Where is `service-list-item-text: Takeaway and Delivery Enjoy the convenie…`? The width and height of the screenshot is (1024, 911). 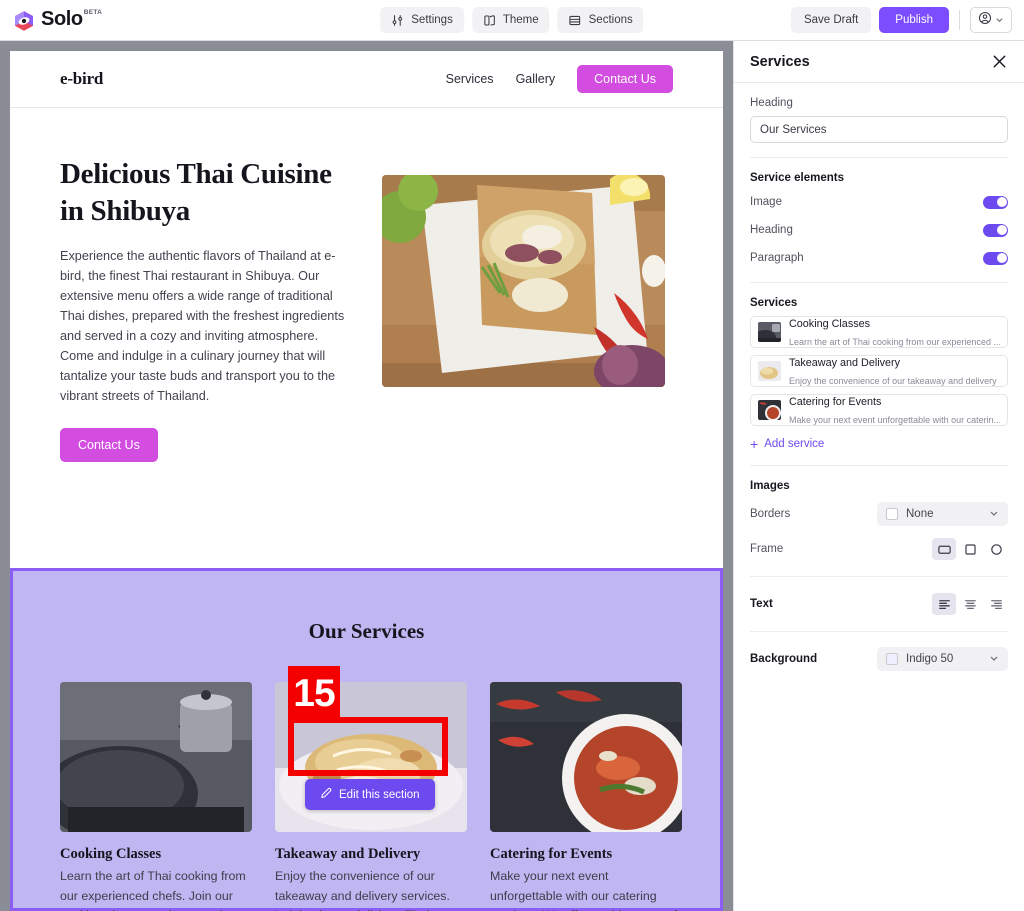
service-list-item-text: Takeaway and Delivery Enjoy the convenie… is located at coordinates (894, 371).